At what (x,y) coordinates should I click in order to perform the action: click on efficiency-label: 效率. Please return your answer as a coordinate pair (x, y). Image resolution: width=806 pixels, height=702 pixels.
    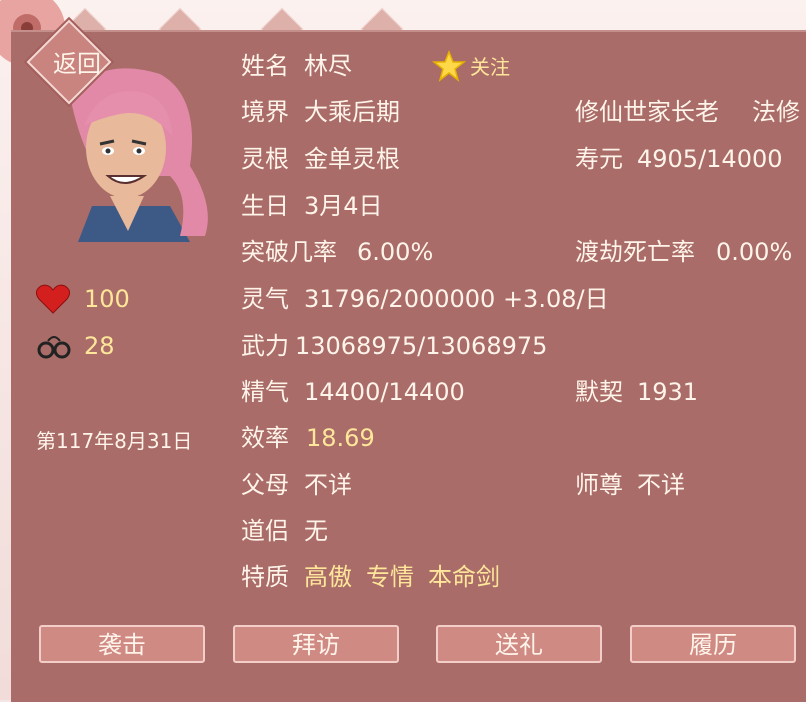
    Looking at the image, I should click on (265, 438).